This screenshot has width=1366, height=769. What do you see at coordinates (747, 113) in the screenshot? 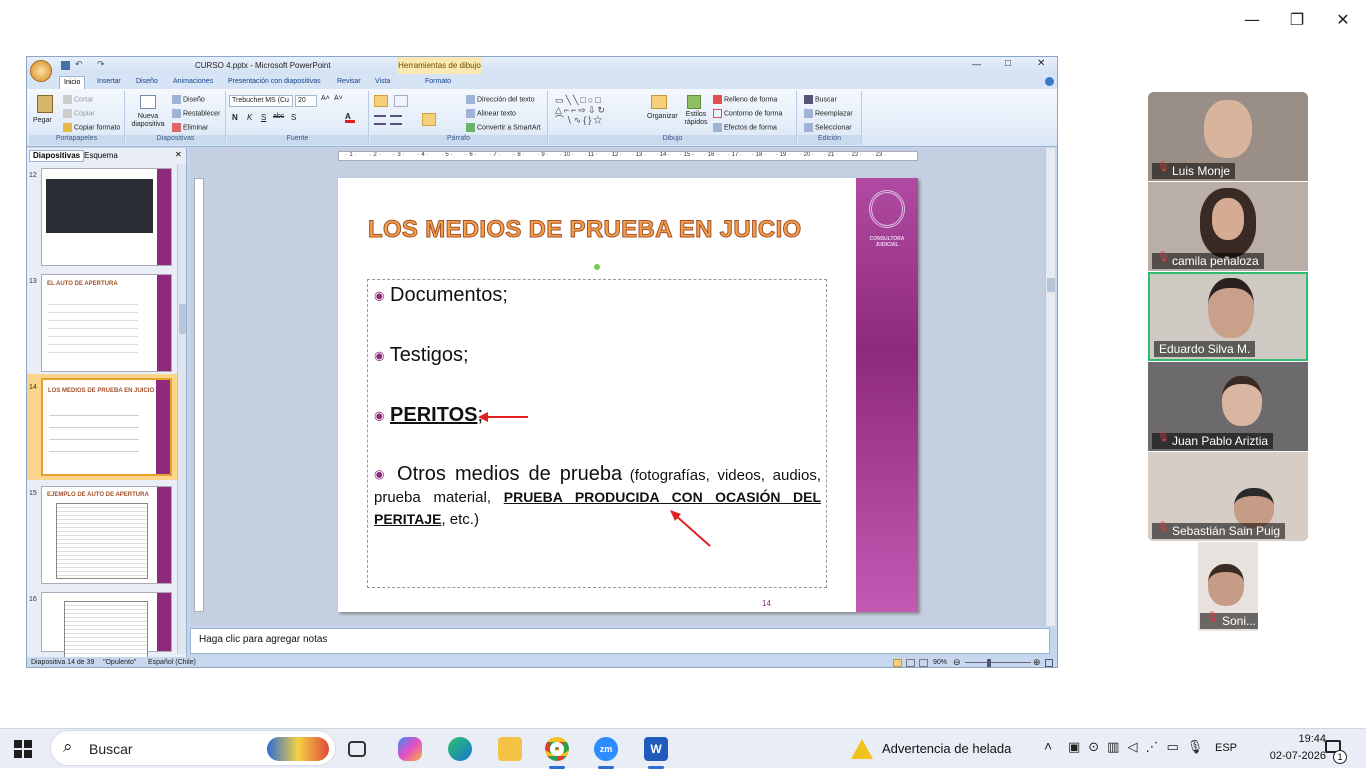
I see `shape-outline-button: Contorno de forma` at bounding box center [747, 113].